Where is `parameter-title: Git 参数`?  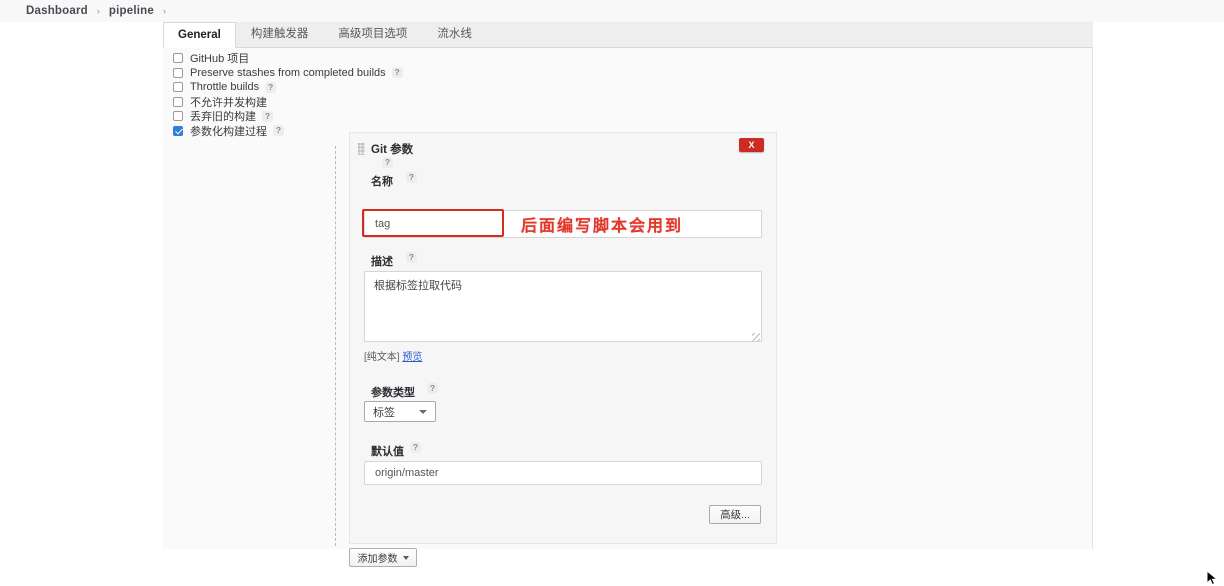 parameter-title: Git 参数 is located at coordinates (392, 150).